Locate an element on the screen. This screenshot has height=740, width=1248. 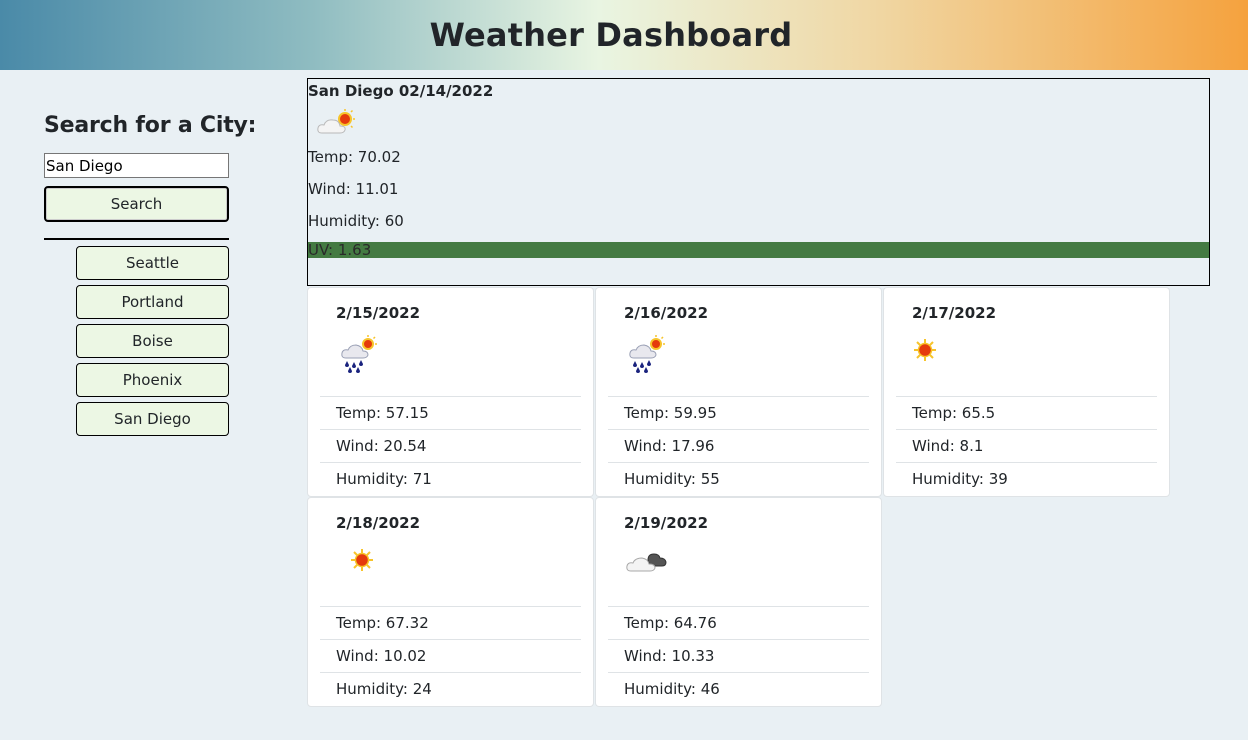
current-city-date: San Diego 02/14/2022 is located at coordinates (401, 91).